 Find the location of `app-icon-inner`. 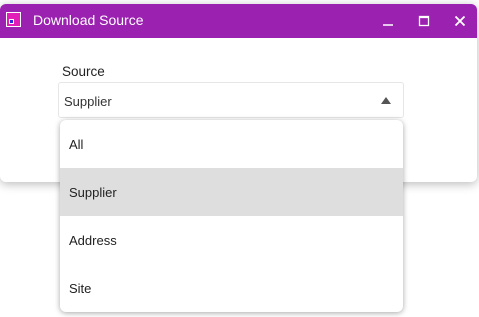

app-icon-inner is located at coordinates (11, 21).